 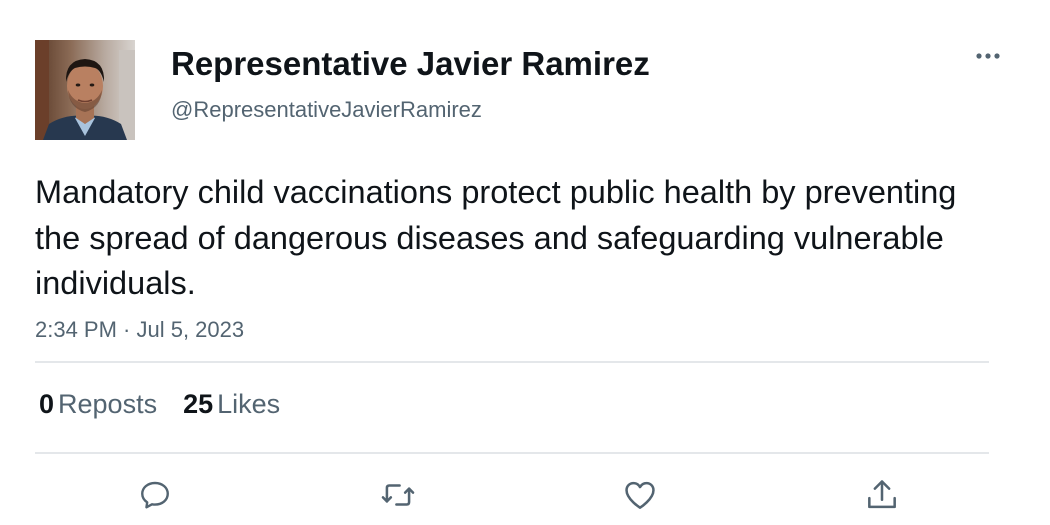 I want to click on heart-icon, so click(x=640, y=495).